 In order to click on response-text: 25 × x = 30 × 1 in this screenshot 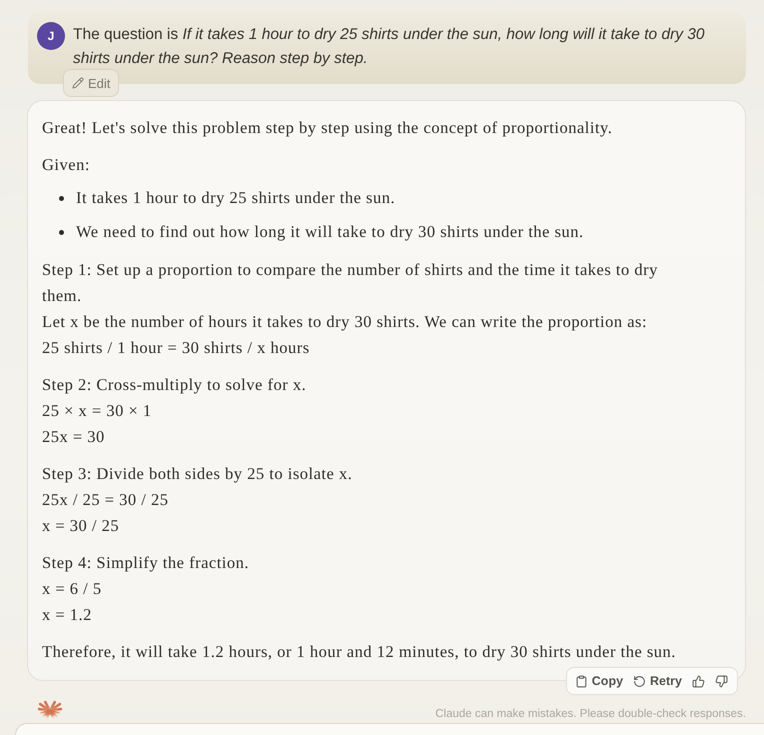, I will do `click(97, 411)`.